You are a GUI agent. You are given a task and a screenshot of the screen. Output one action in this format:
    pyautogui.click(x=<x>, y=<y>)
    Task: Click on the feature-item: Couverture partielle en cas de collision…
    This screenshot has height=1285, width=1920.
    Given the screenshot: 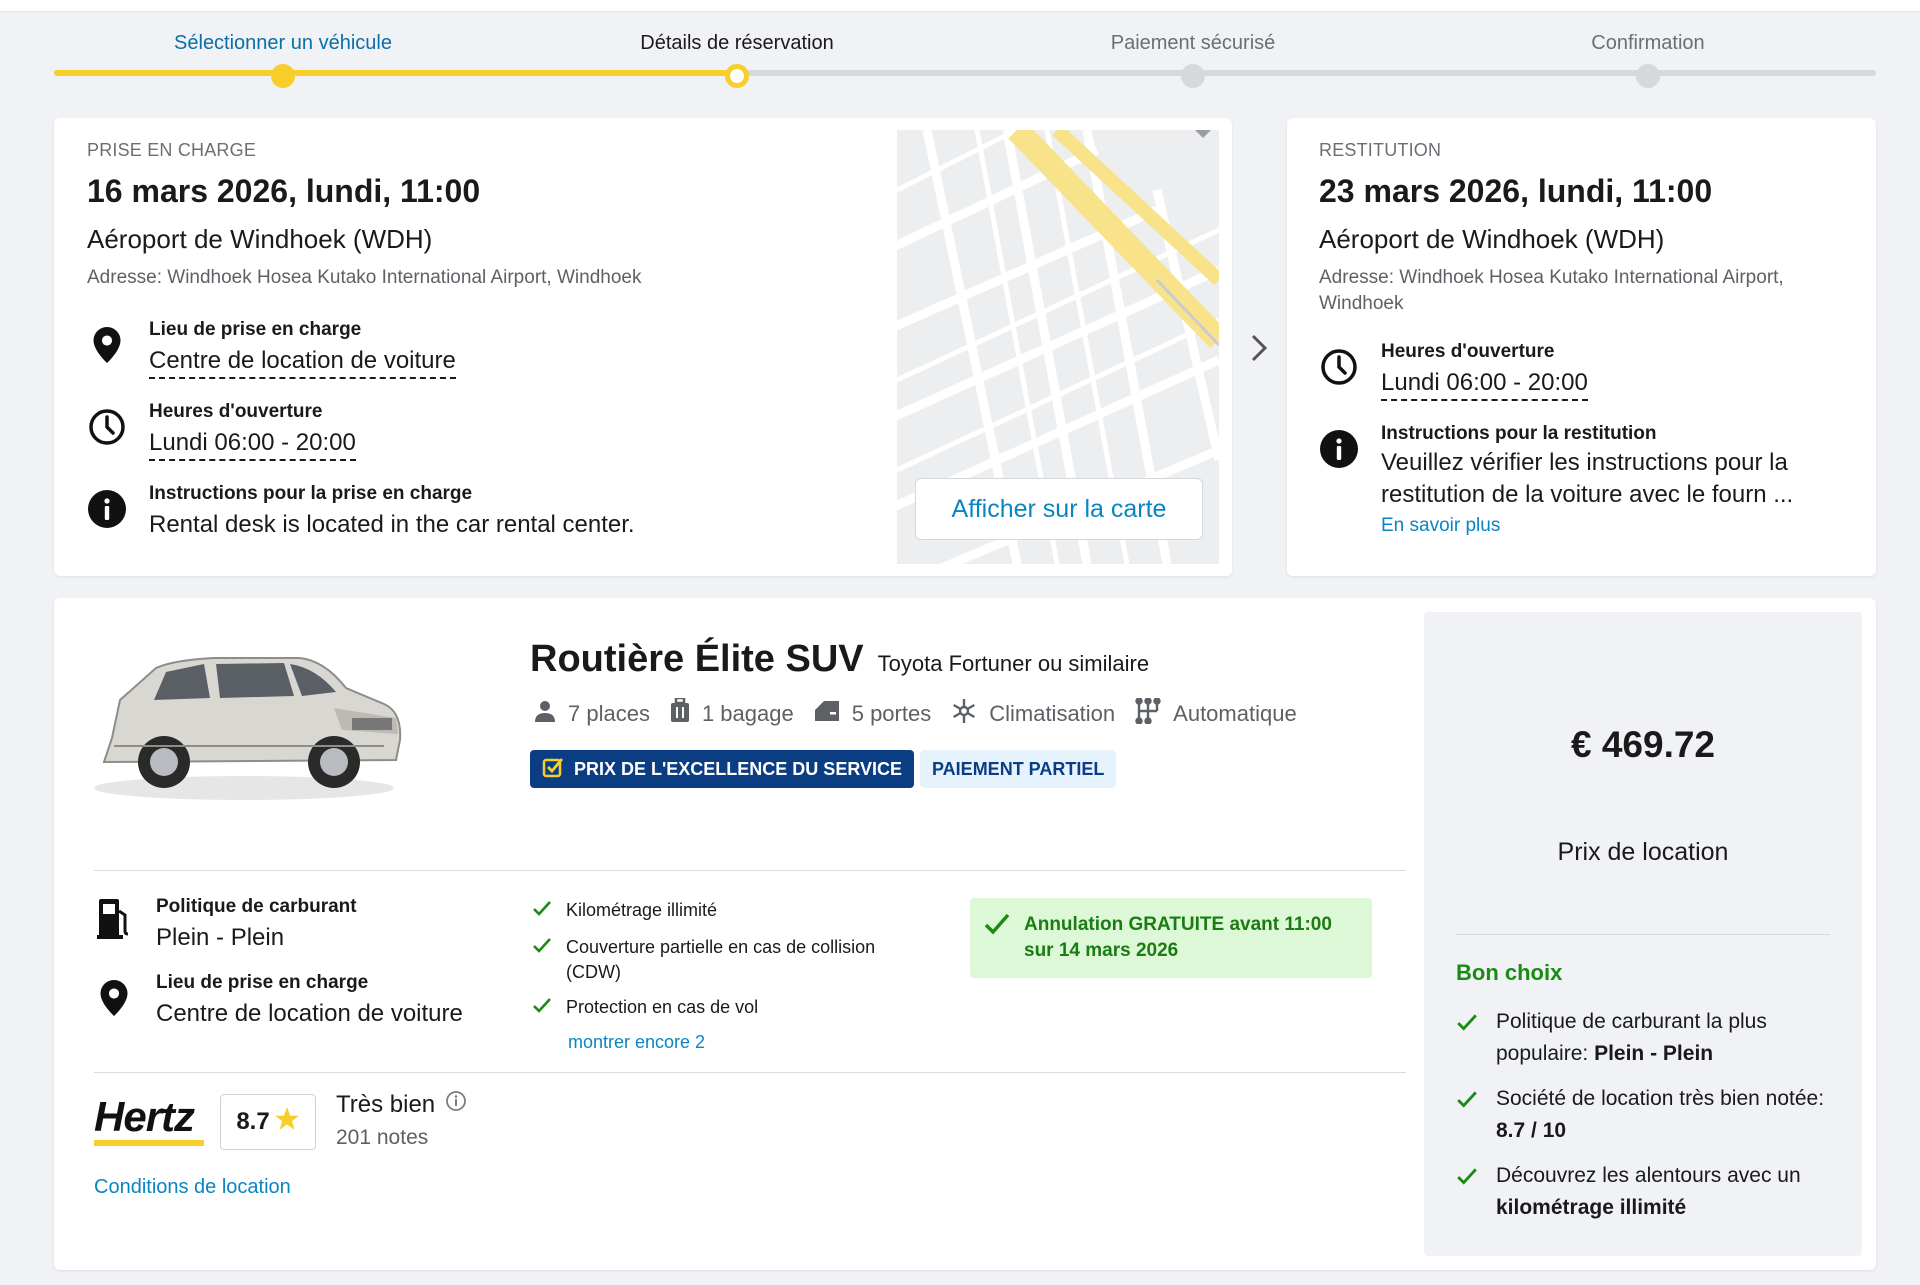 What is the action you would take?
    pyautogui.click(x=722, y=960)
    